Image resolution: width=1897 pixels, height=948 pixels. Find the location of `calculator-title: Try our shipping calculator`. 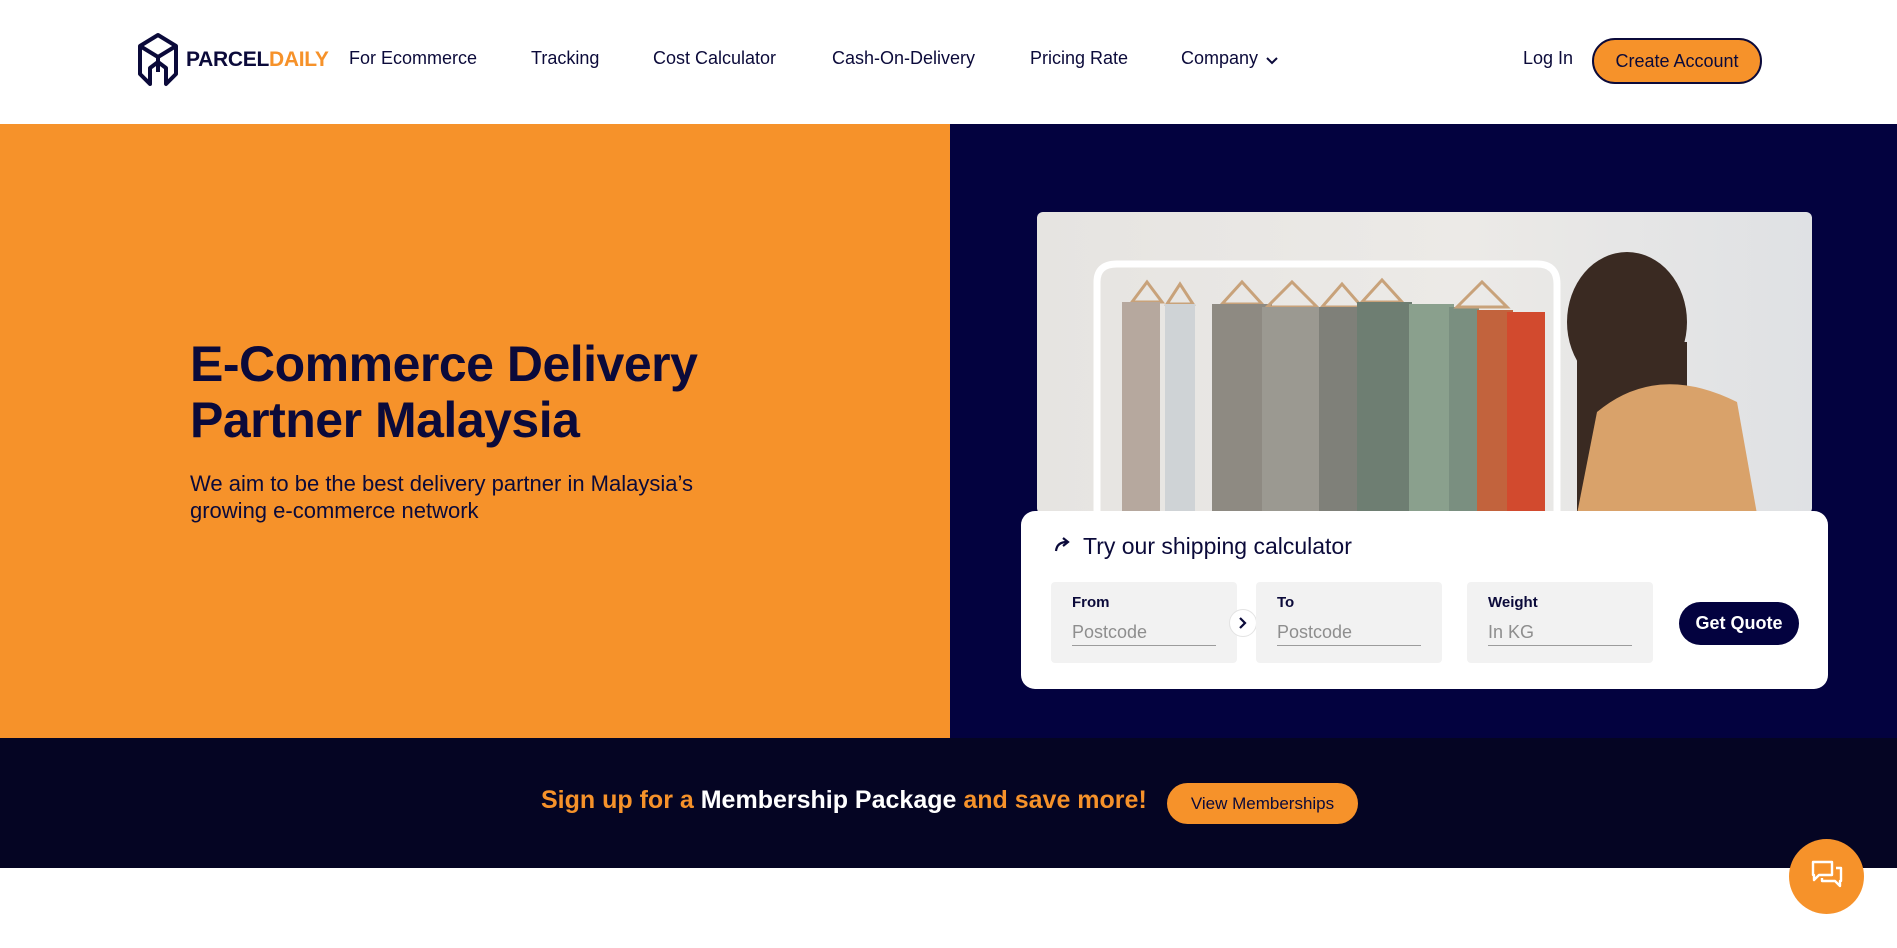

calculator-title: Try our shipping calculator is located at coordinates (1202, 546).